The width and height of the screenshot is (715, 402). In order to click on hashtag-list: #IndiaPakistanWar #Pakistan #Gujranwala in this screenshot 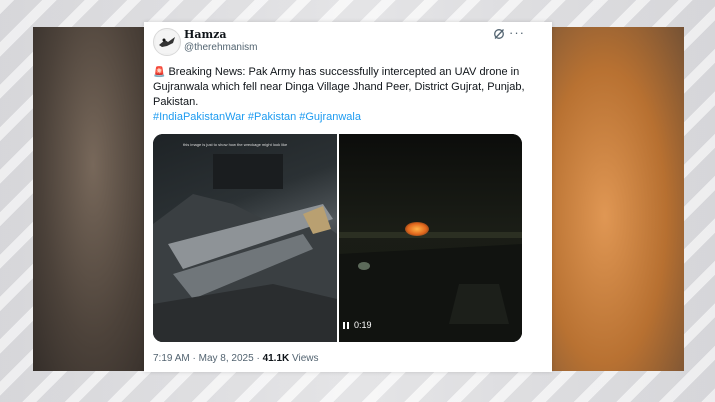, I will do `click(349, 117)`.